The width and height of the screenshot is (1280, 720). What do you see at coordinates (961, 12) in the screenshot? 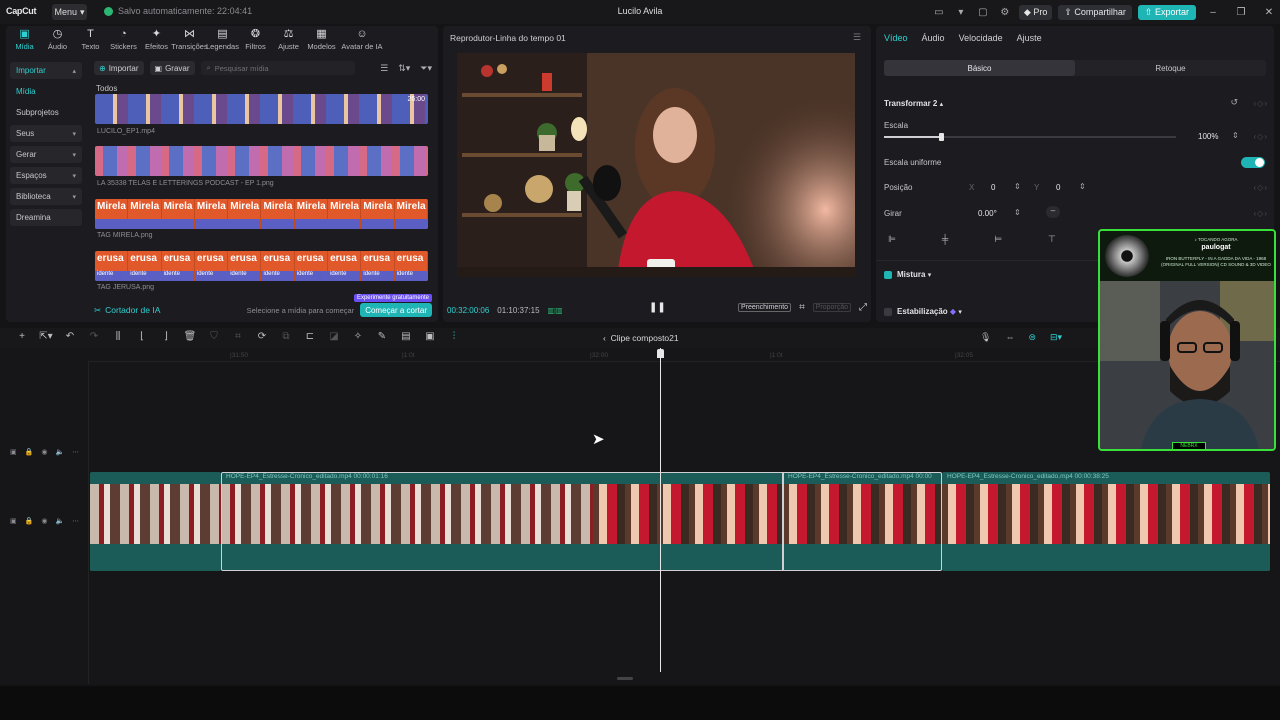
I see `layout-dropdown-icon: ▾` at bounding box center [961, 12].